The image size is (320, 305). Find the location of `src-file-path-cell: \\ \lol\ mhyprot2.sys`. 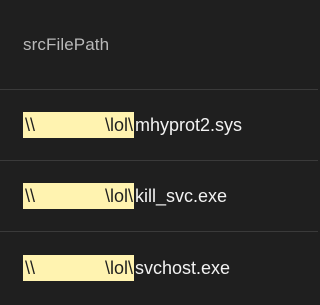

src-file-path-cell: \\ \lol\ mhyprot2.sys is located at coordinates (132, 125).